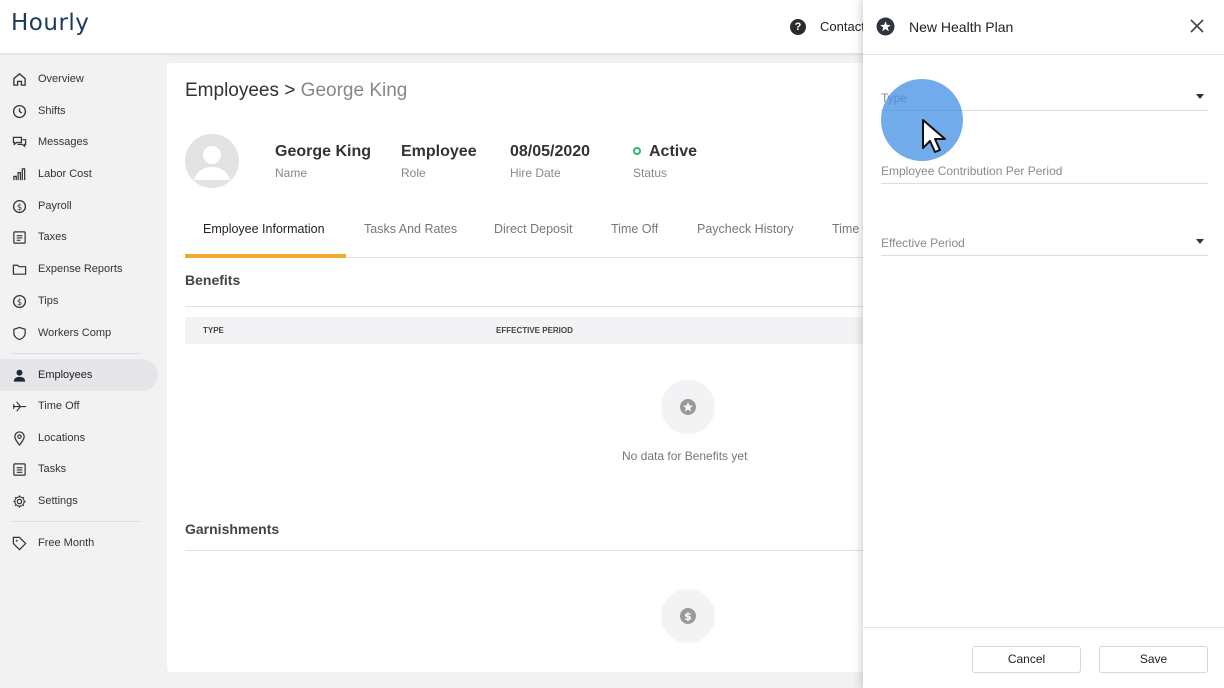 The image size is (1224, 688). What do you see at coordinates (19, 174) in the screenshot?
I see `bar-chart-icon` at bounding box center [19, 174].